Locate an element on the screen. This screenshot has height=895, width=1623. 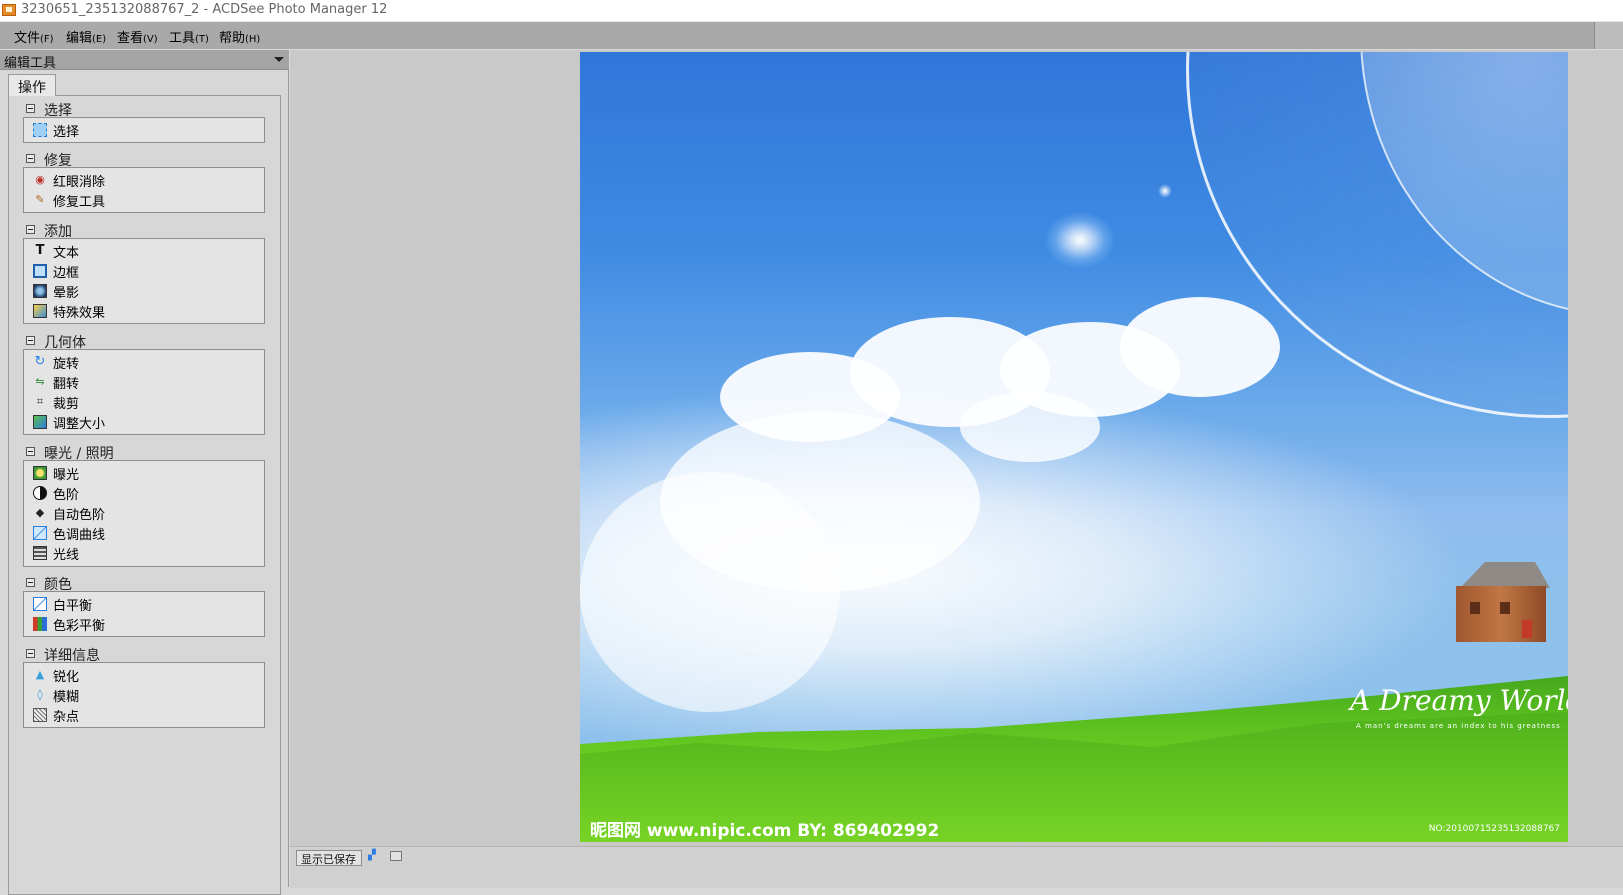
tool-flip-label: 翻转 is located at coordinates (66, 384).